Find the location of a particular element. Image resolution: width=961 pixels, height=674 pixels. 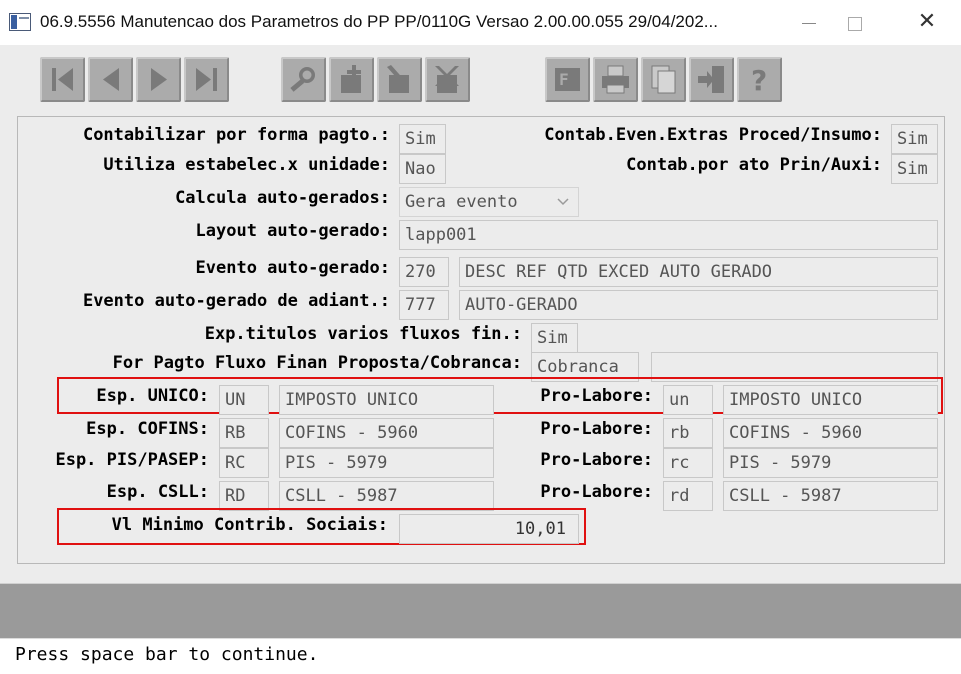

esp-pis-label: Esp. PIS/PASEP: is located at coordinates (132, 460).